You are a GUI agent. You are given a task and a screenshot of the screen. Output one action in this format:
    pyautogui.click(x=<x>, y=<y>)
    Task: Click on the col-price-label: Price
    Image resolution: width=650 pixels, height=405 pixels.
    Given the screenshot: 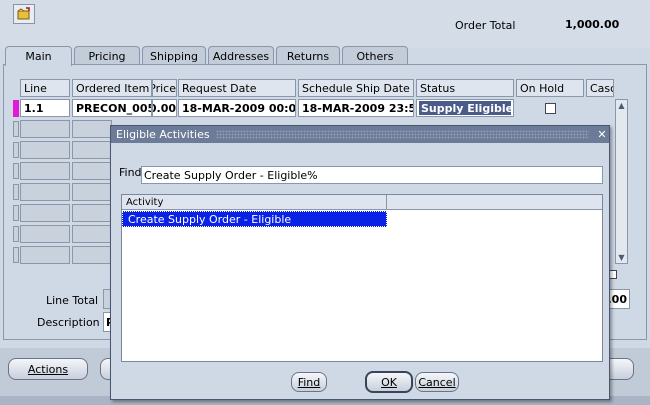 What is the action you would take?
    pyautogui.click(x=164, y=88)
    